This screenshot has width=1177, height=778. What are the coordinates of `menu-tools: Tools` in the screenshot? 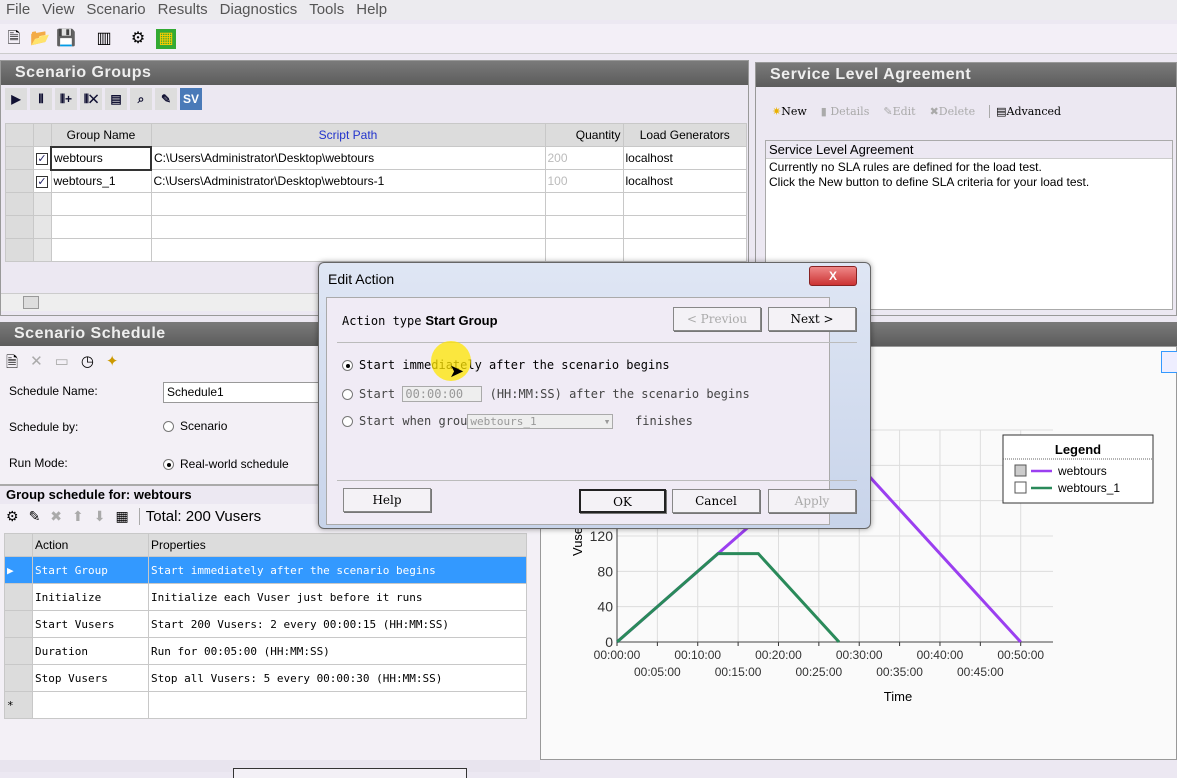 It's located at (326, 10).